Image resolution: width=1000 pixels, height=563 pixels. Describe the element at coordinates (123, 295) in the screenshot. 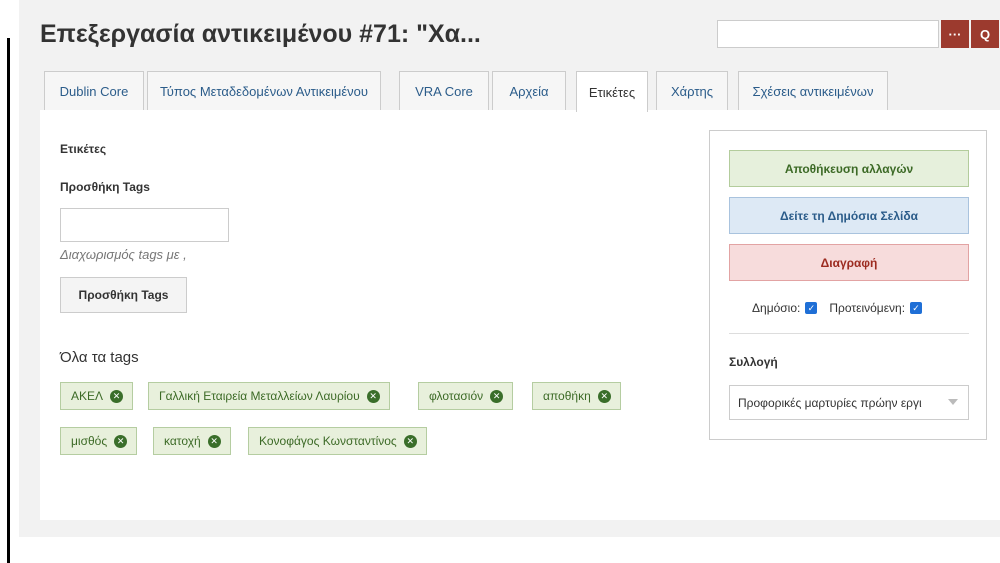

I see `add-tags-button: Προσθήκη Tags` at that location.